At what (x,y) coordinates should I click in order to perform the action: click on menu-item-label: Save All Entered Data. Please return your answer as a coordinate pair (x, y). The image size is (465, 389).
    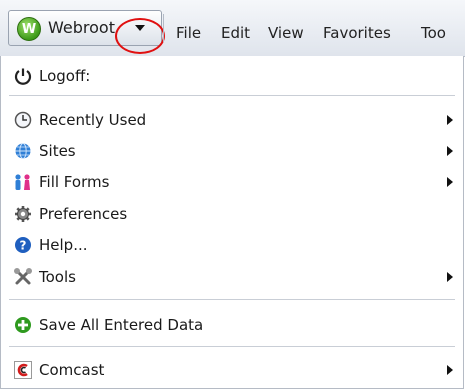
    Looking at the image, I should click on (121, 325).